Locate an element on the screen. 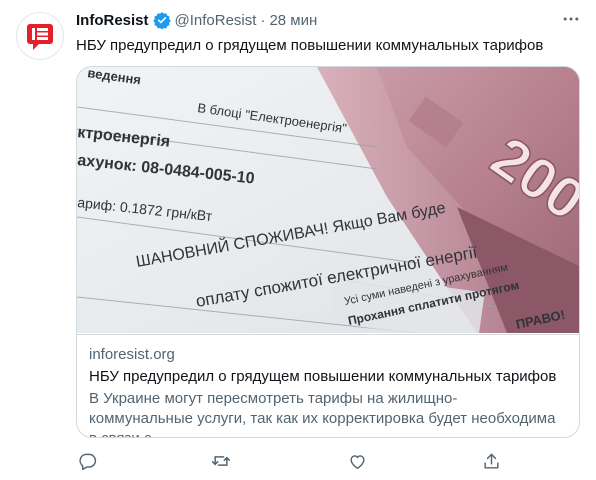  retweet-icon is located at coordinates (221, 461).